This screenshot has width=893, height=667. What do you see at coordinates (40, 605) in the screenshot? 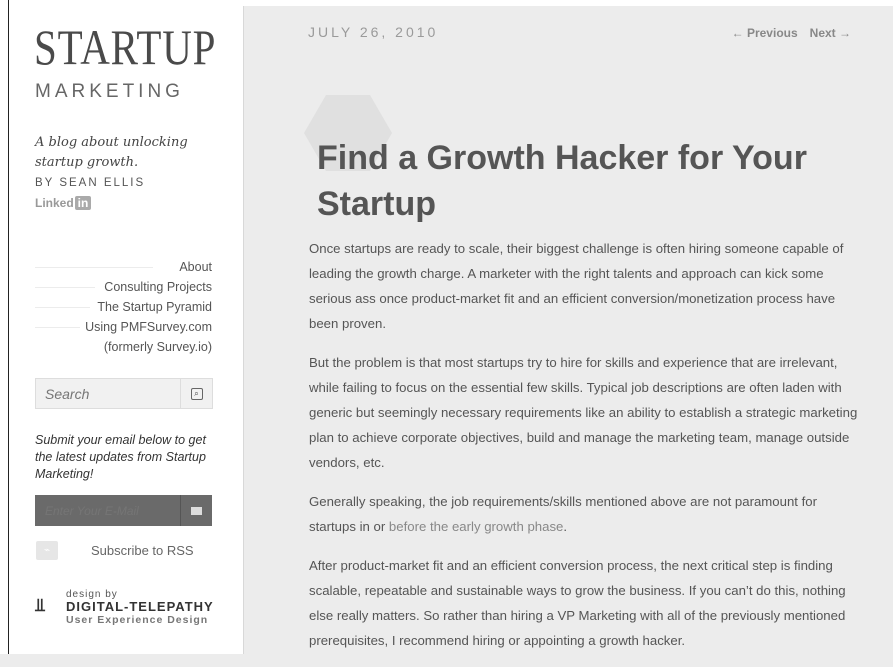
I see `digital-telepathy-logo-icon: ⫫` at bounding box center [40, 605].